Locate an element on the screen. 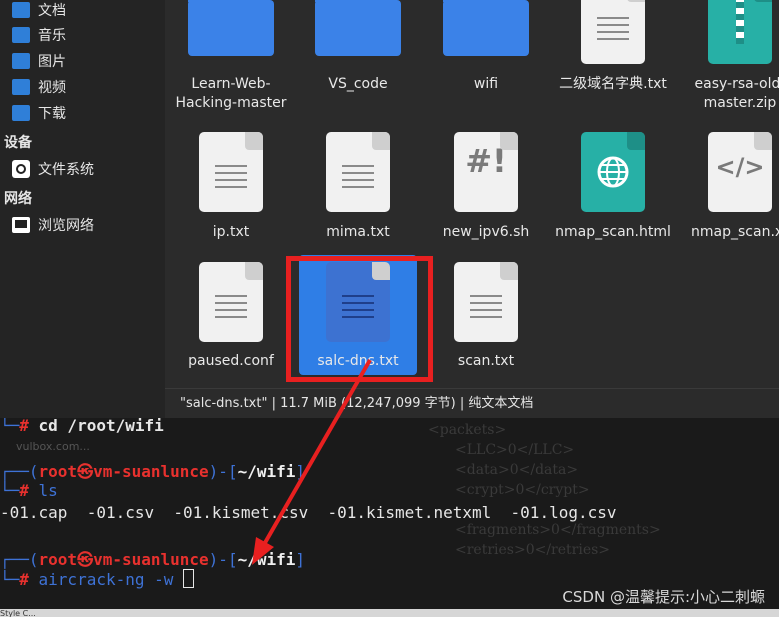  terminal-input-line: └─# aircrack-ng -w is located at coordinates (97, 579).